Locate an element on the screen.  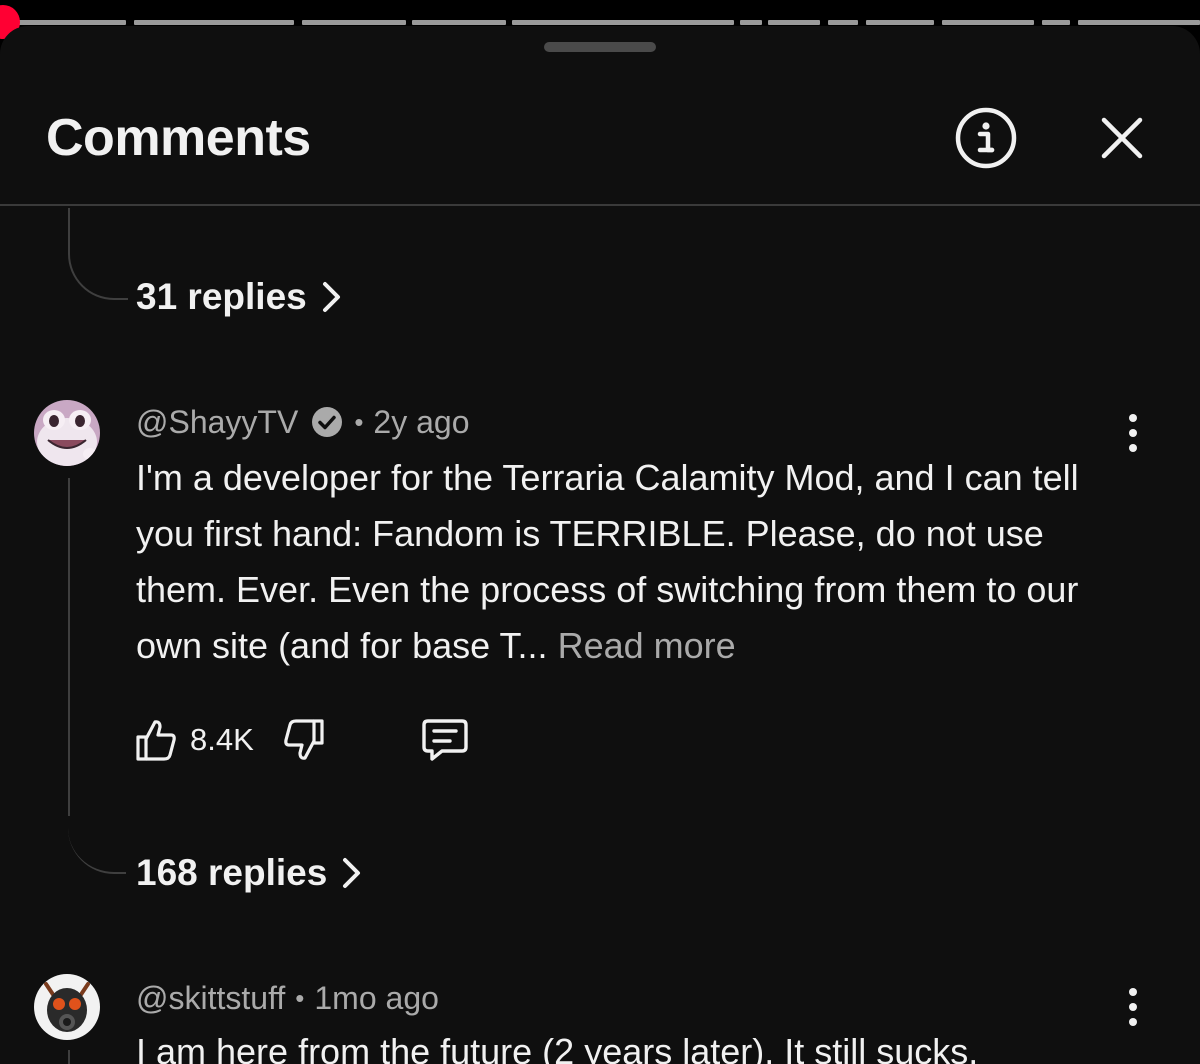
panel-title: Comments is located at coordinates (178, 138).